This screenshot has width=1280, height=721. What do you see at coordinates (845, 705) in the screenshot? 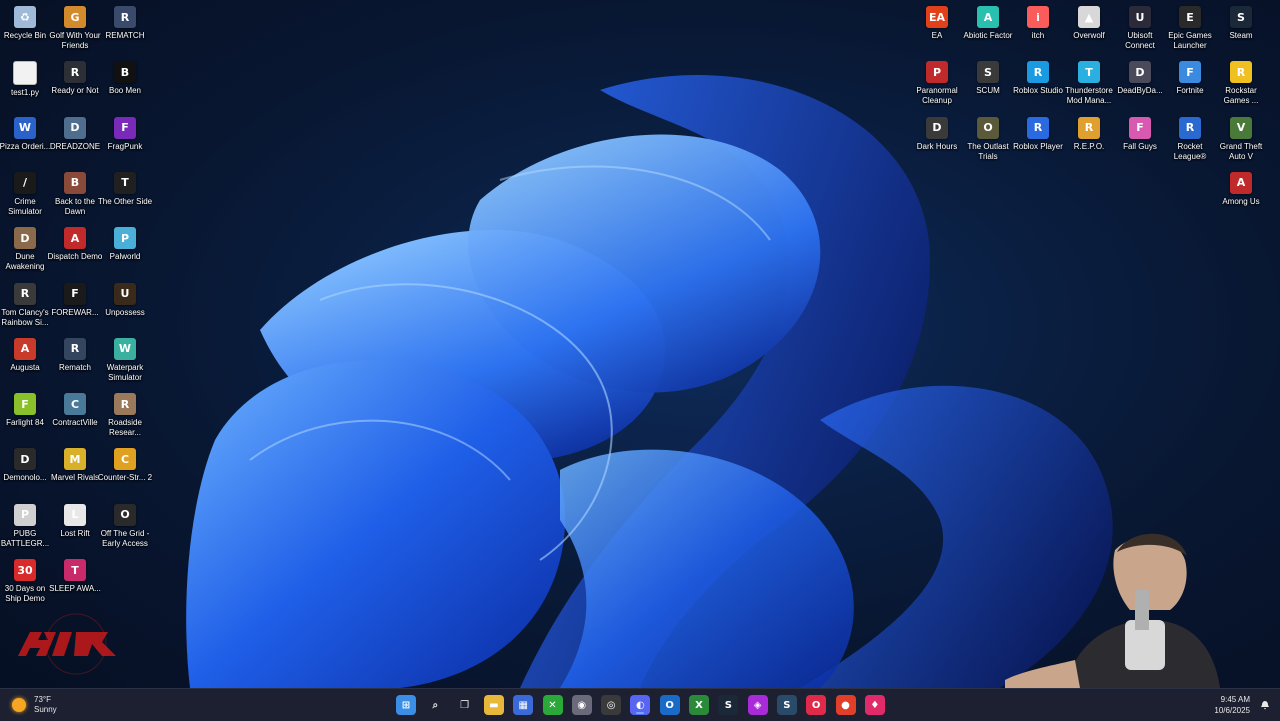
I see `chrome-button: ●` at bounding box center [845, 705].